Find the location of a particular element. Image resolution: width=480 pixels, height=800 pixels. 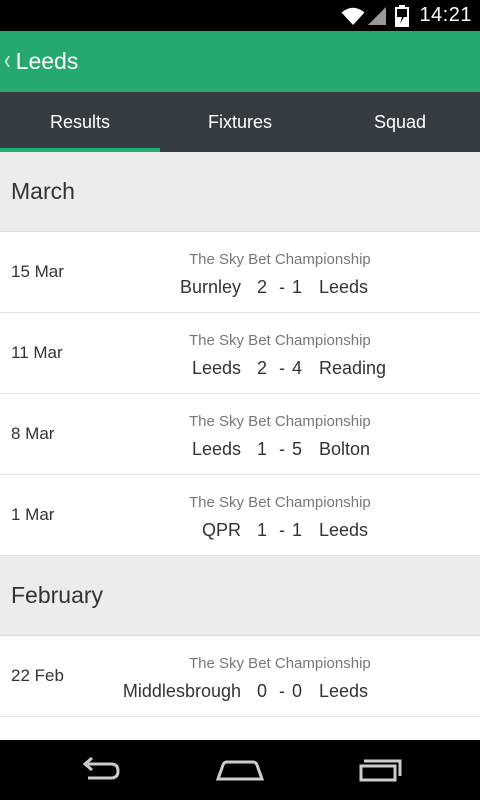

away-team: Bolton is located at coordinates (345, 449).